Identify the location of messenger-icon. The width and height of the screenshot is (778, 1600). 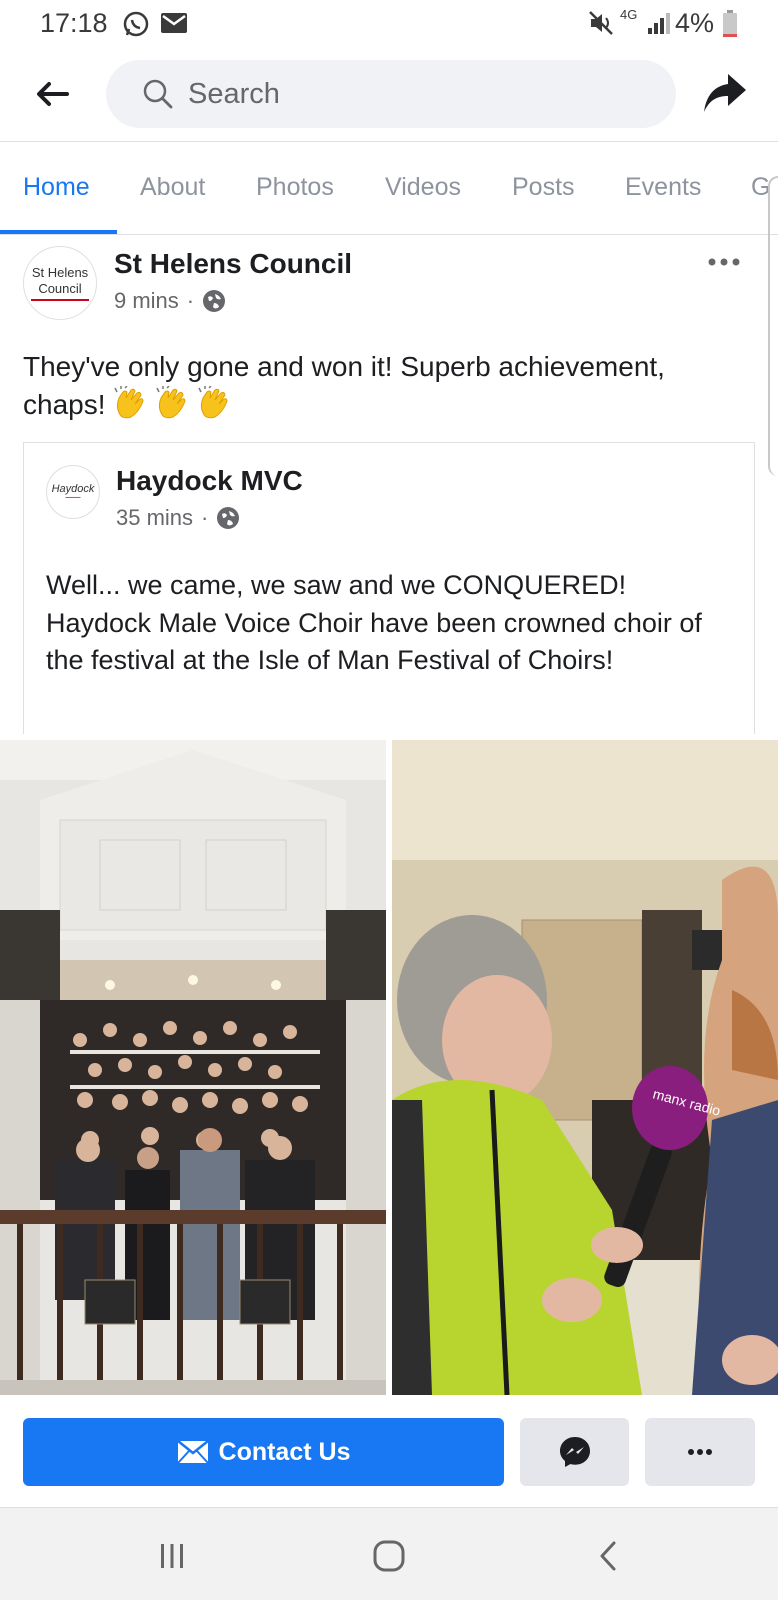
(574, 1452).